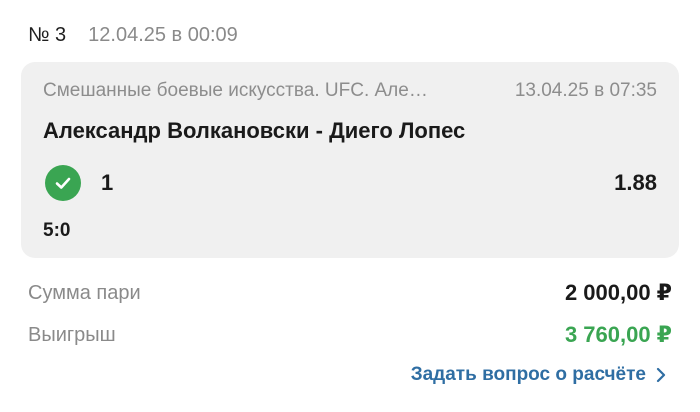 Image resolution: width=700 pixels, height=412 pixels. I want to click on win-label: Выигрыш, so click(72, 334).